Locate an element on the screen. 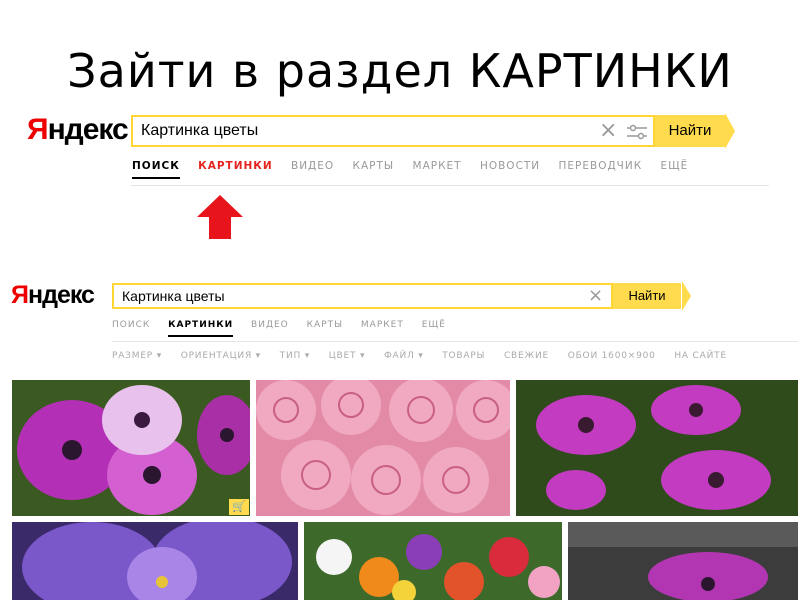 This screenshot has height=600, width=800. filter-on-site: НА САЙТЕ is located at coordinates (700, 356).